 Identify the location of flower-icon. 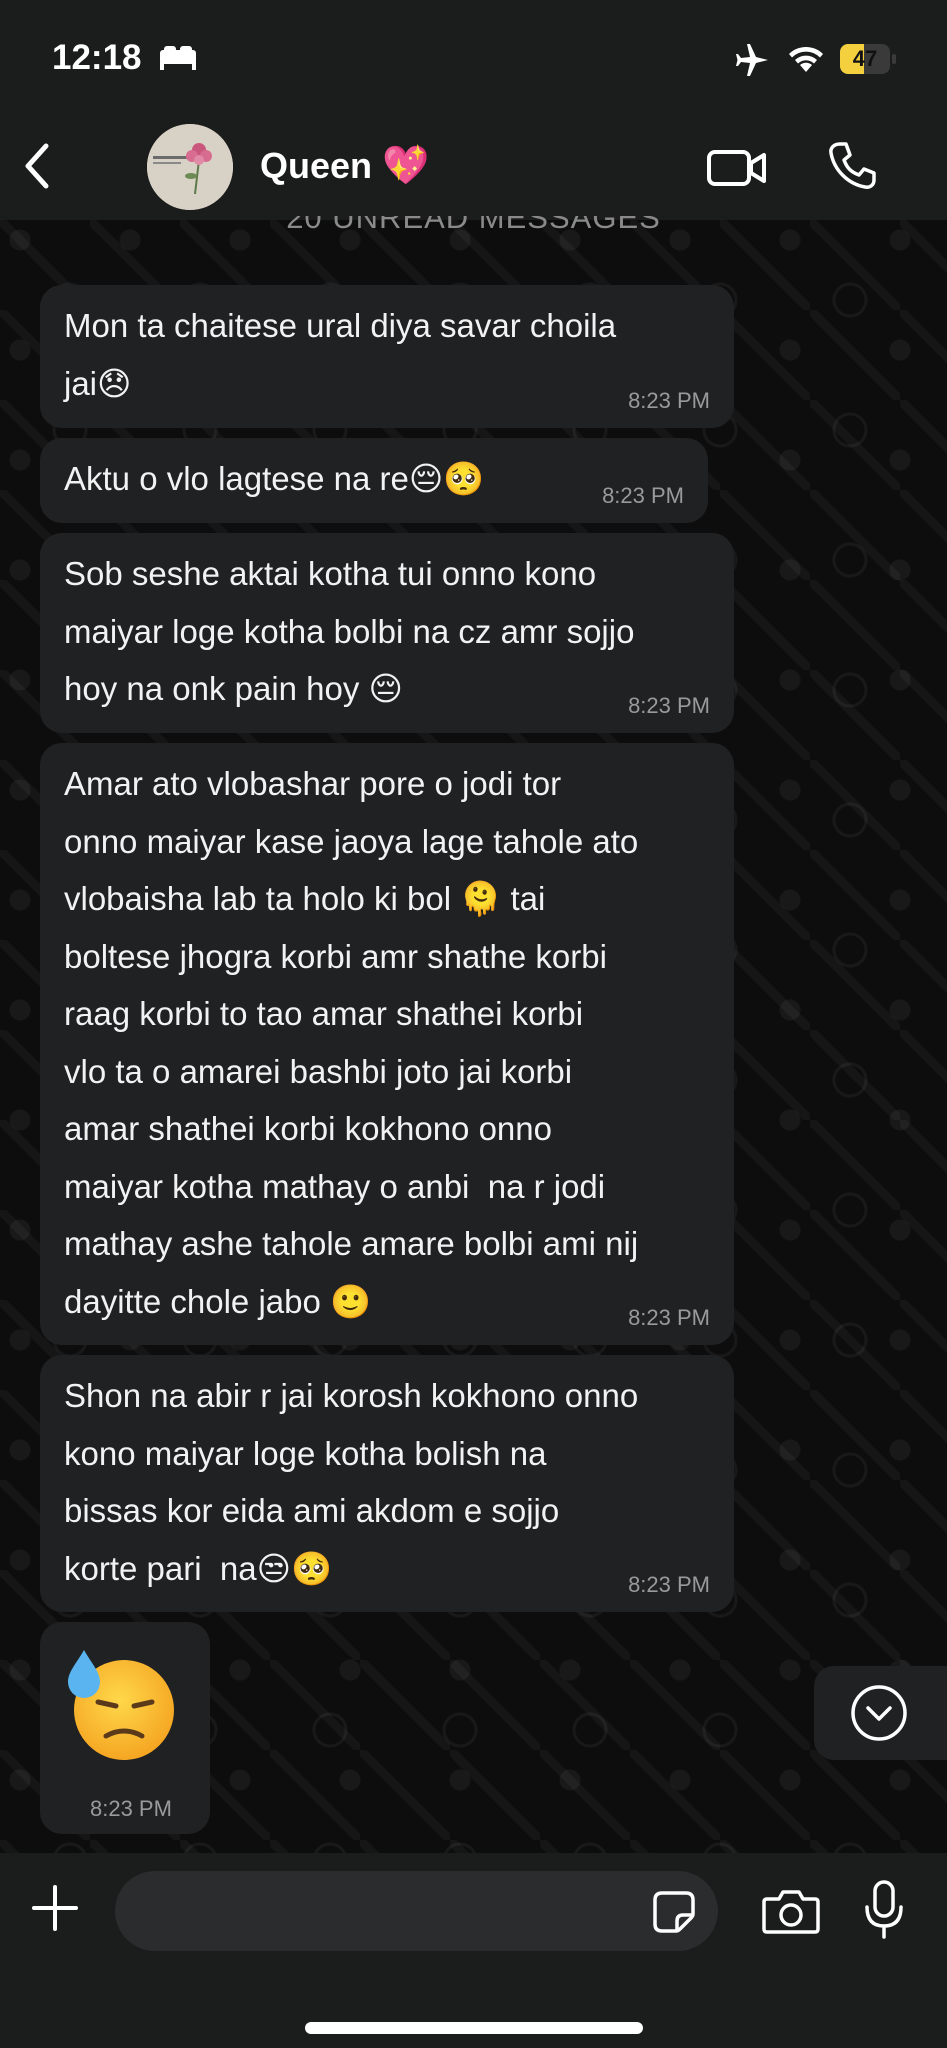
(190, 167).